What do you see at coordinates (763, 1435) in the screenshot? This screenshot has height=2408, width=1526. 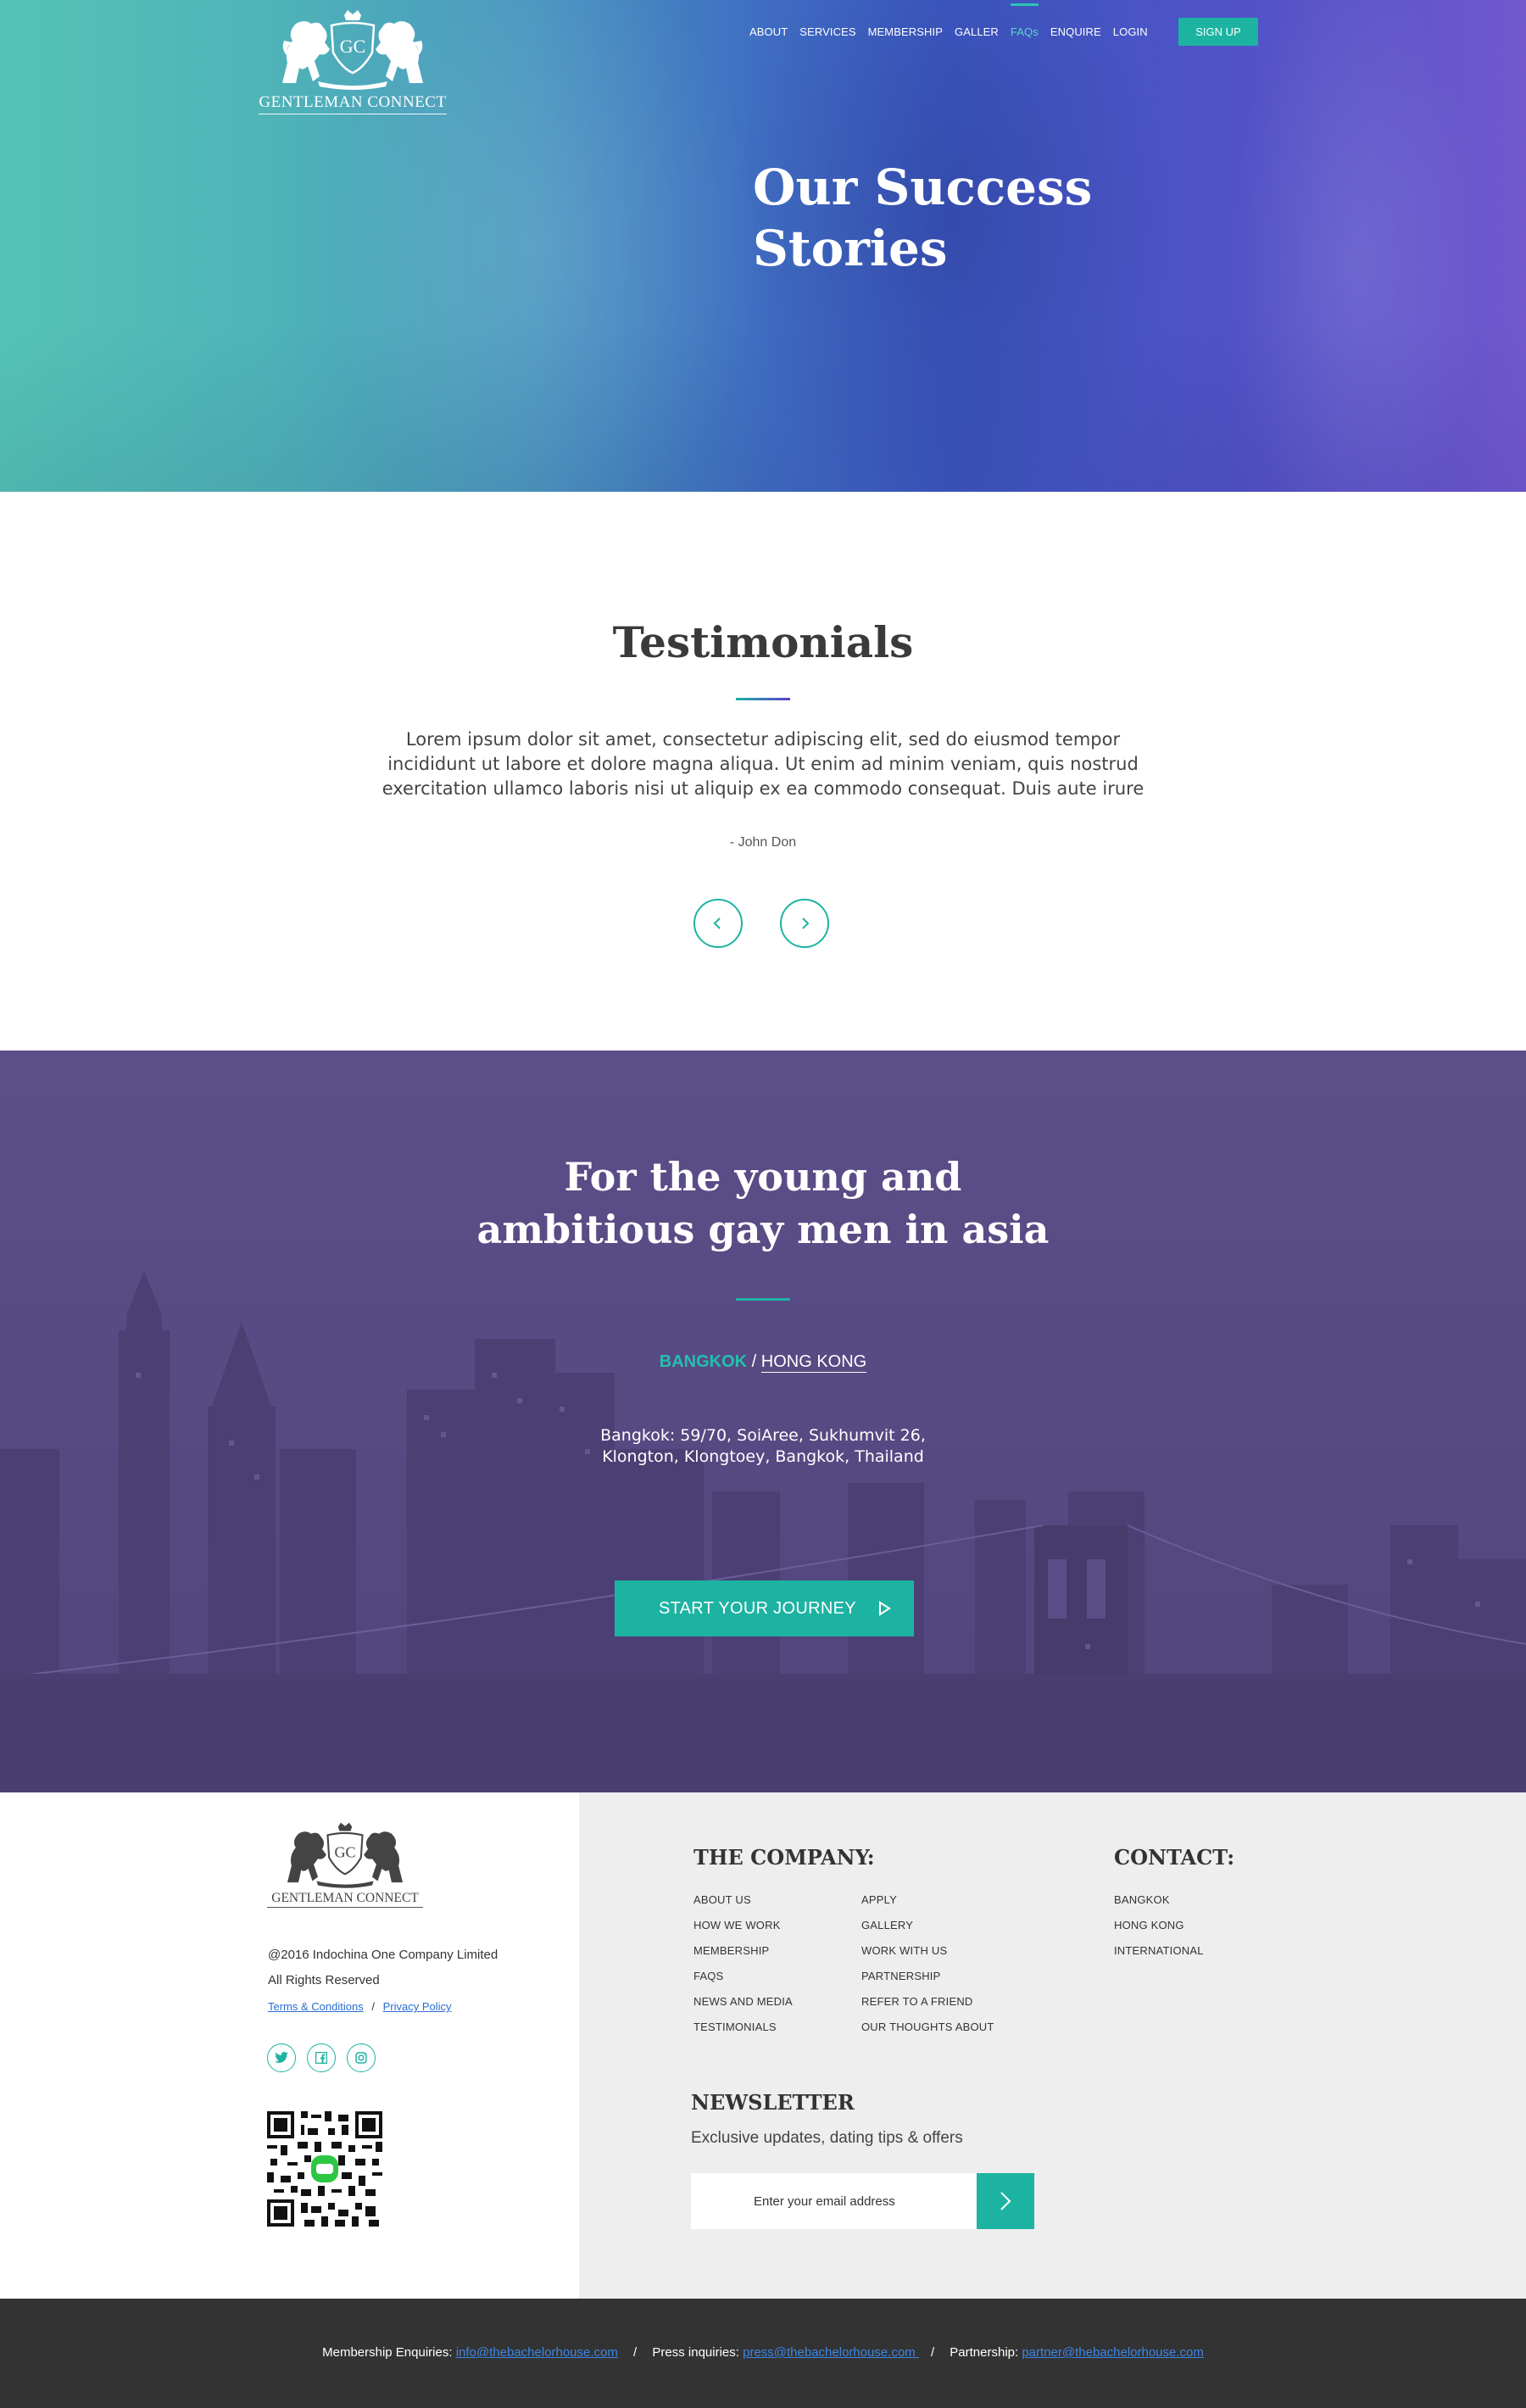 I see `address-line1: Bangkok: 59/70, SoiAree, Sukhumvit 26,` at bounding box center [763, 1435].